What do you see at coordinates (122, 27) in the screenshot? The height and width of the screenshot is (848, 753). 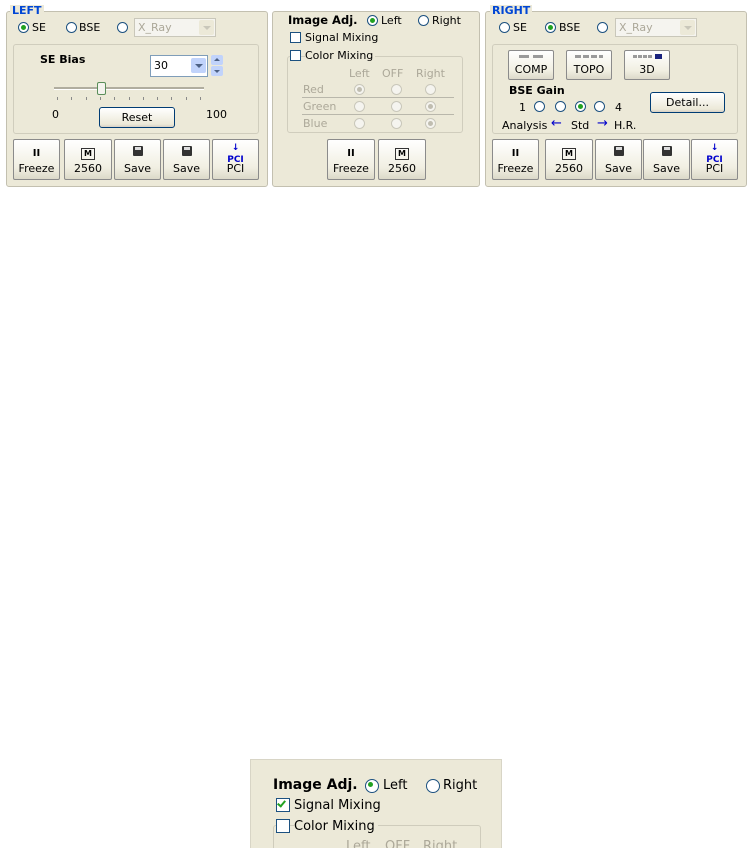 I see `left-xray-radio` at bounding box center [122, 27].